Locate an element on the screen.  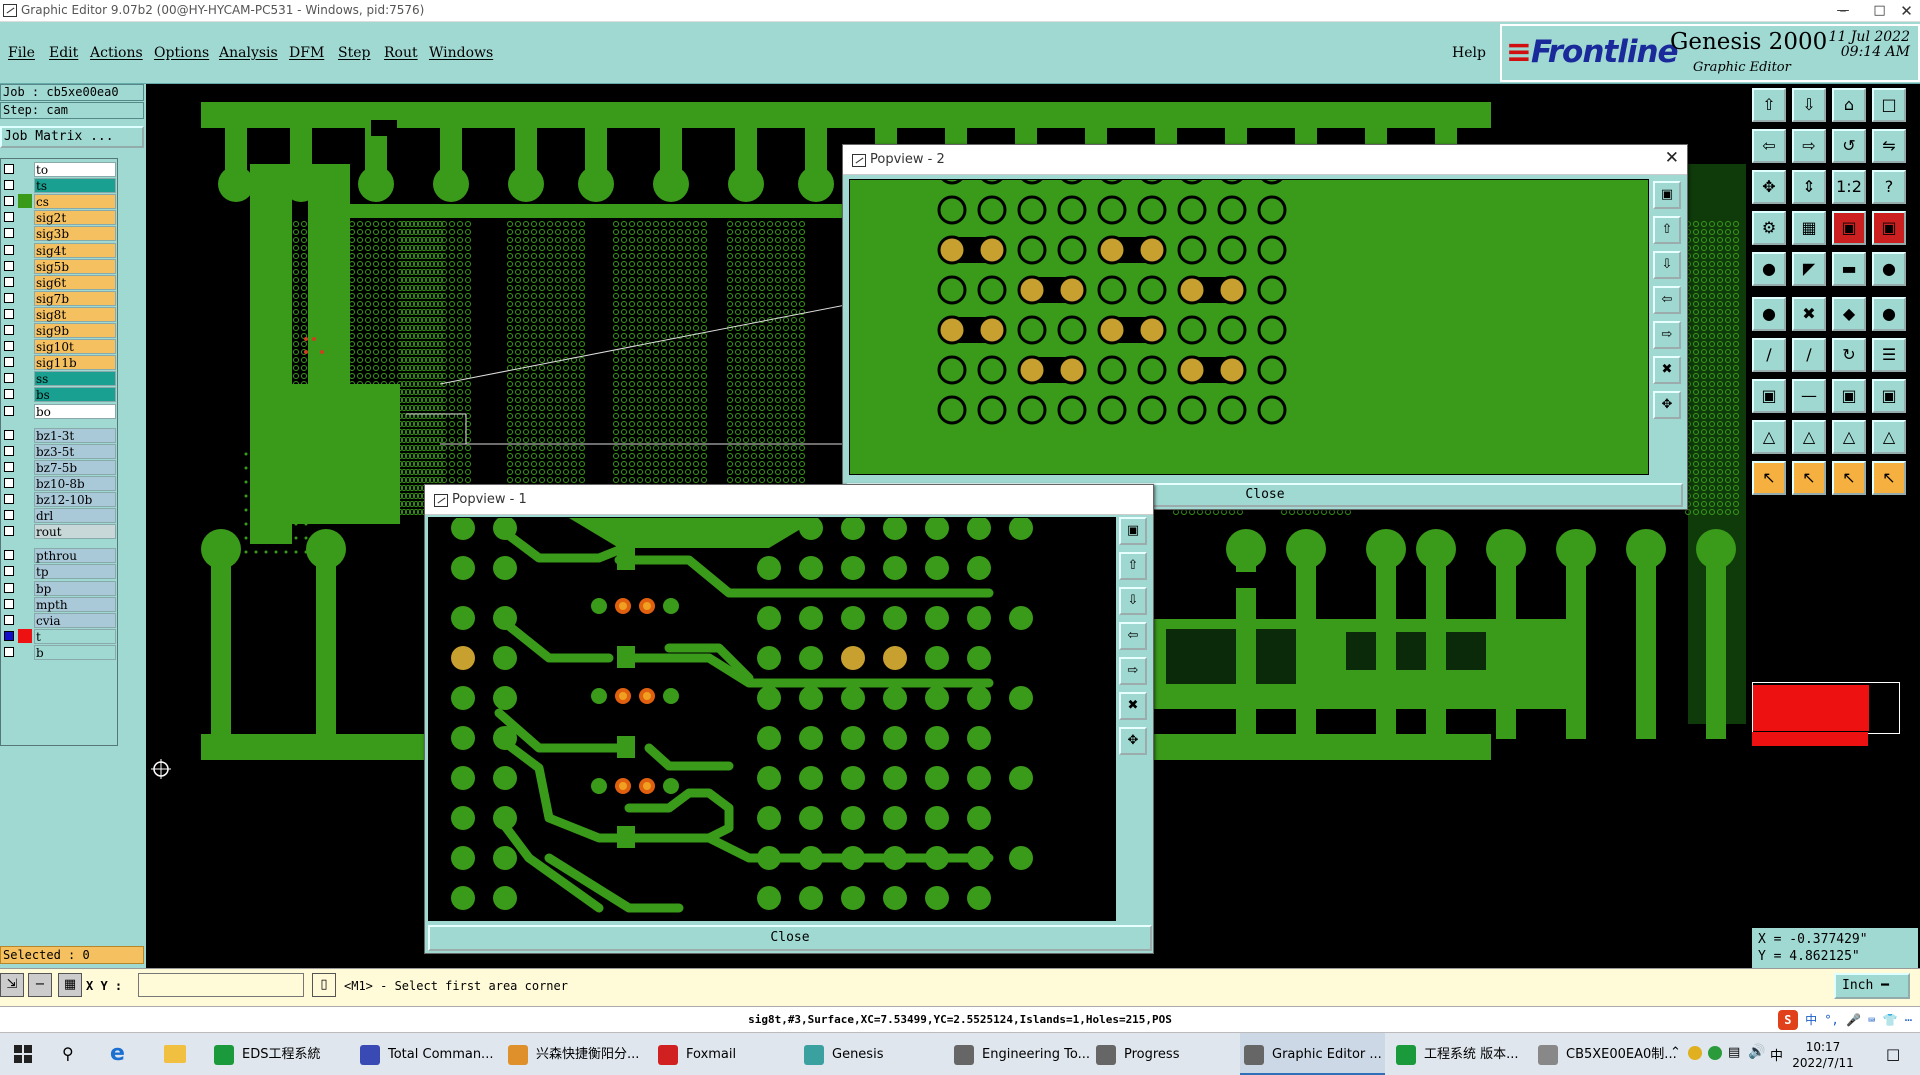
point-tool-icon: ● is located at coordinates (1889, 314).